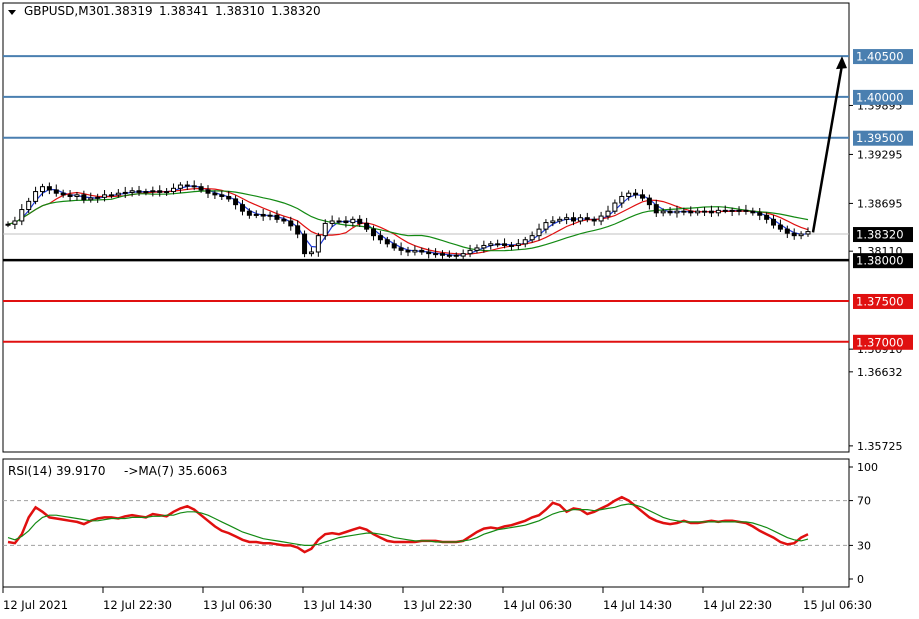  What do you see at coordinates (337, 605) in the screenshot?
I see `time-label: 13 Jul 14:30` at bounding box center [337, 605].